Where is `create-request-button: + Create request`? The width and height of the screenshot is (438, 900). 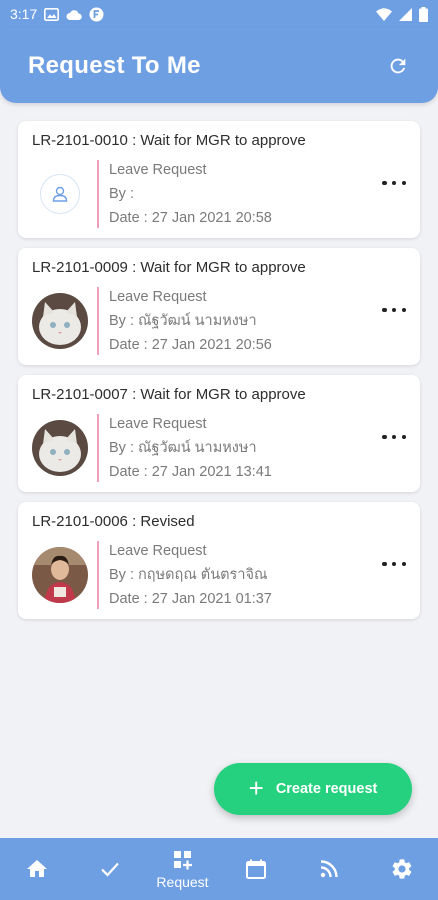
create-request-button: + Create request is located at coordinates (313, 789).